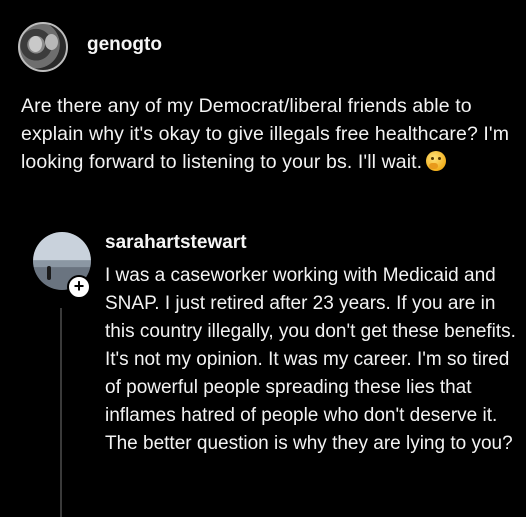  Describe the element at coordinates (124, 45) in the screenshot. I see `post-author-username: genogto` at that location.